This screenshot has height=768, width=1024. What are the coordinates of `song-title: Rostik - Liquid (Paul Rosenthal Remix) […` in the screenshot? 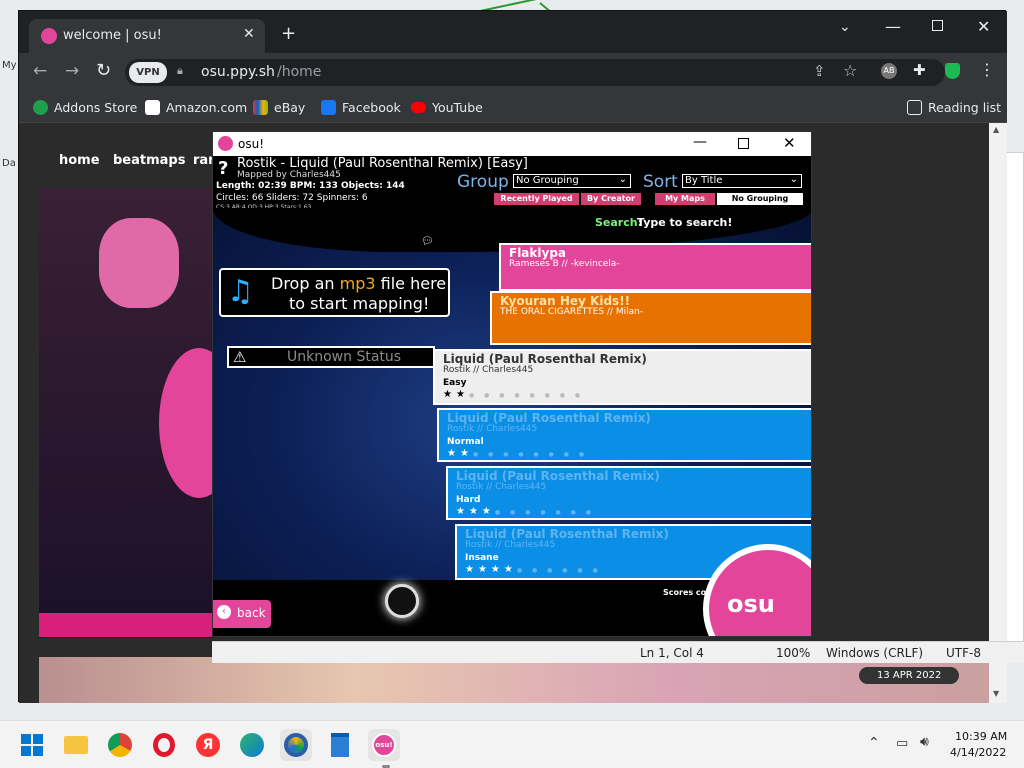 It's located at (382, 163).